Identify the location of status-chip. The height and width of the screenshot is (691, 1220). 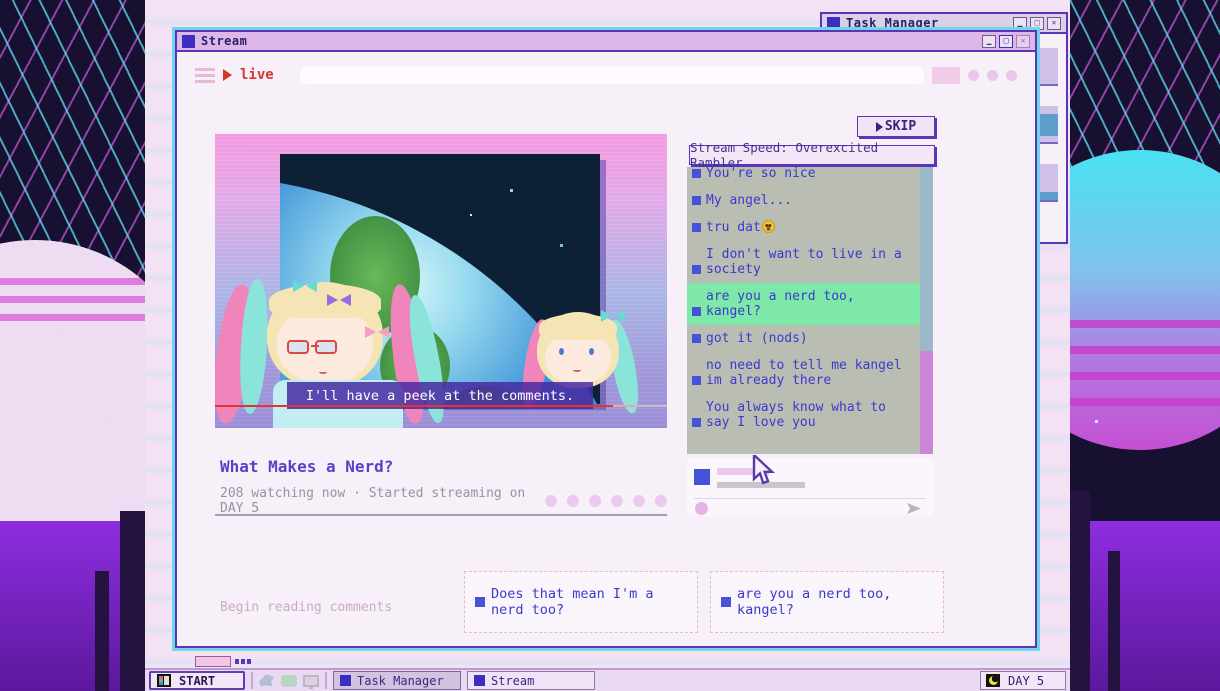
(213, 661).